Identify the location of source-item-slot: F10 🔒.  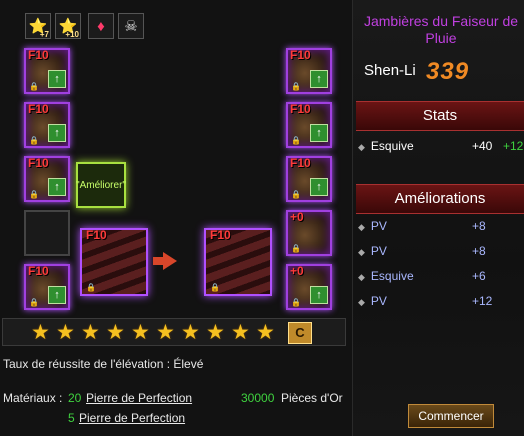
(114, 262).